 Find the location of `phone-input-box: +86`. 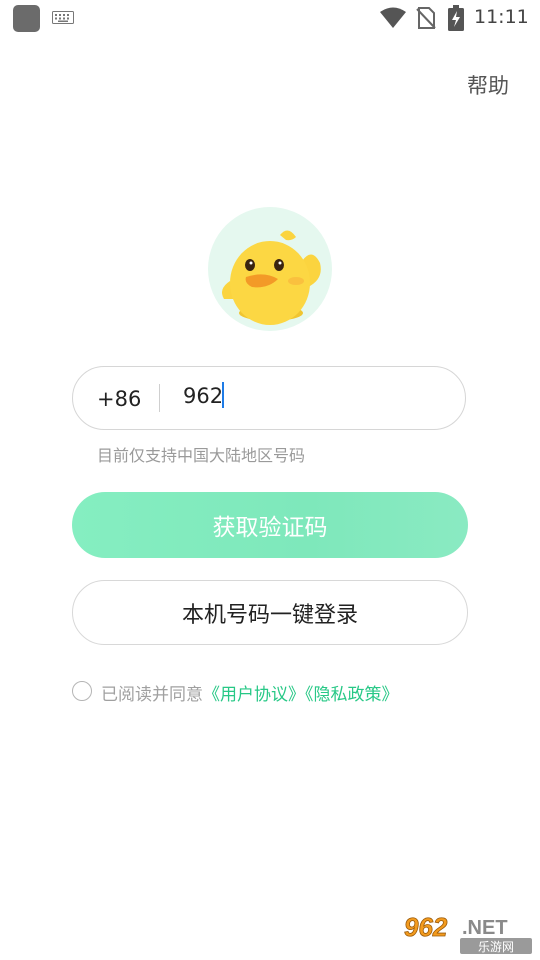

phone-input-box: +86 is located at coordinates (269, 398).